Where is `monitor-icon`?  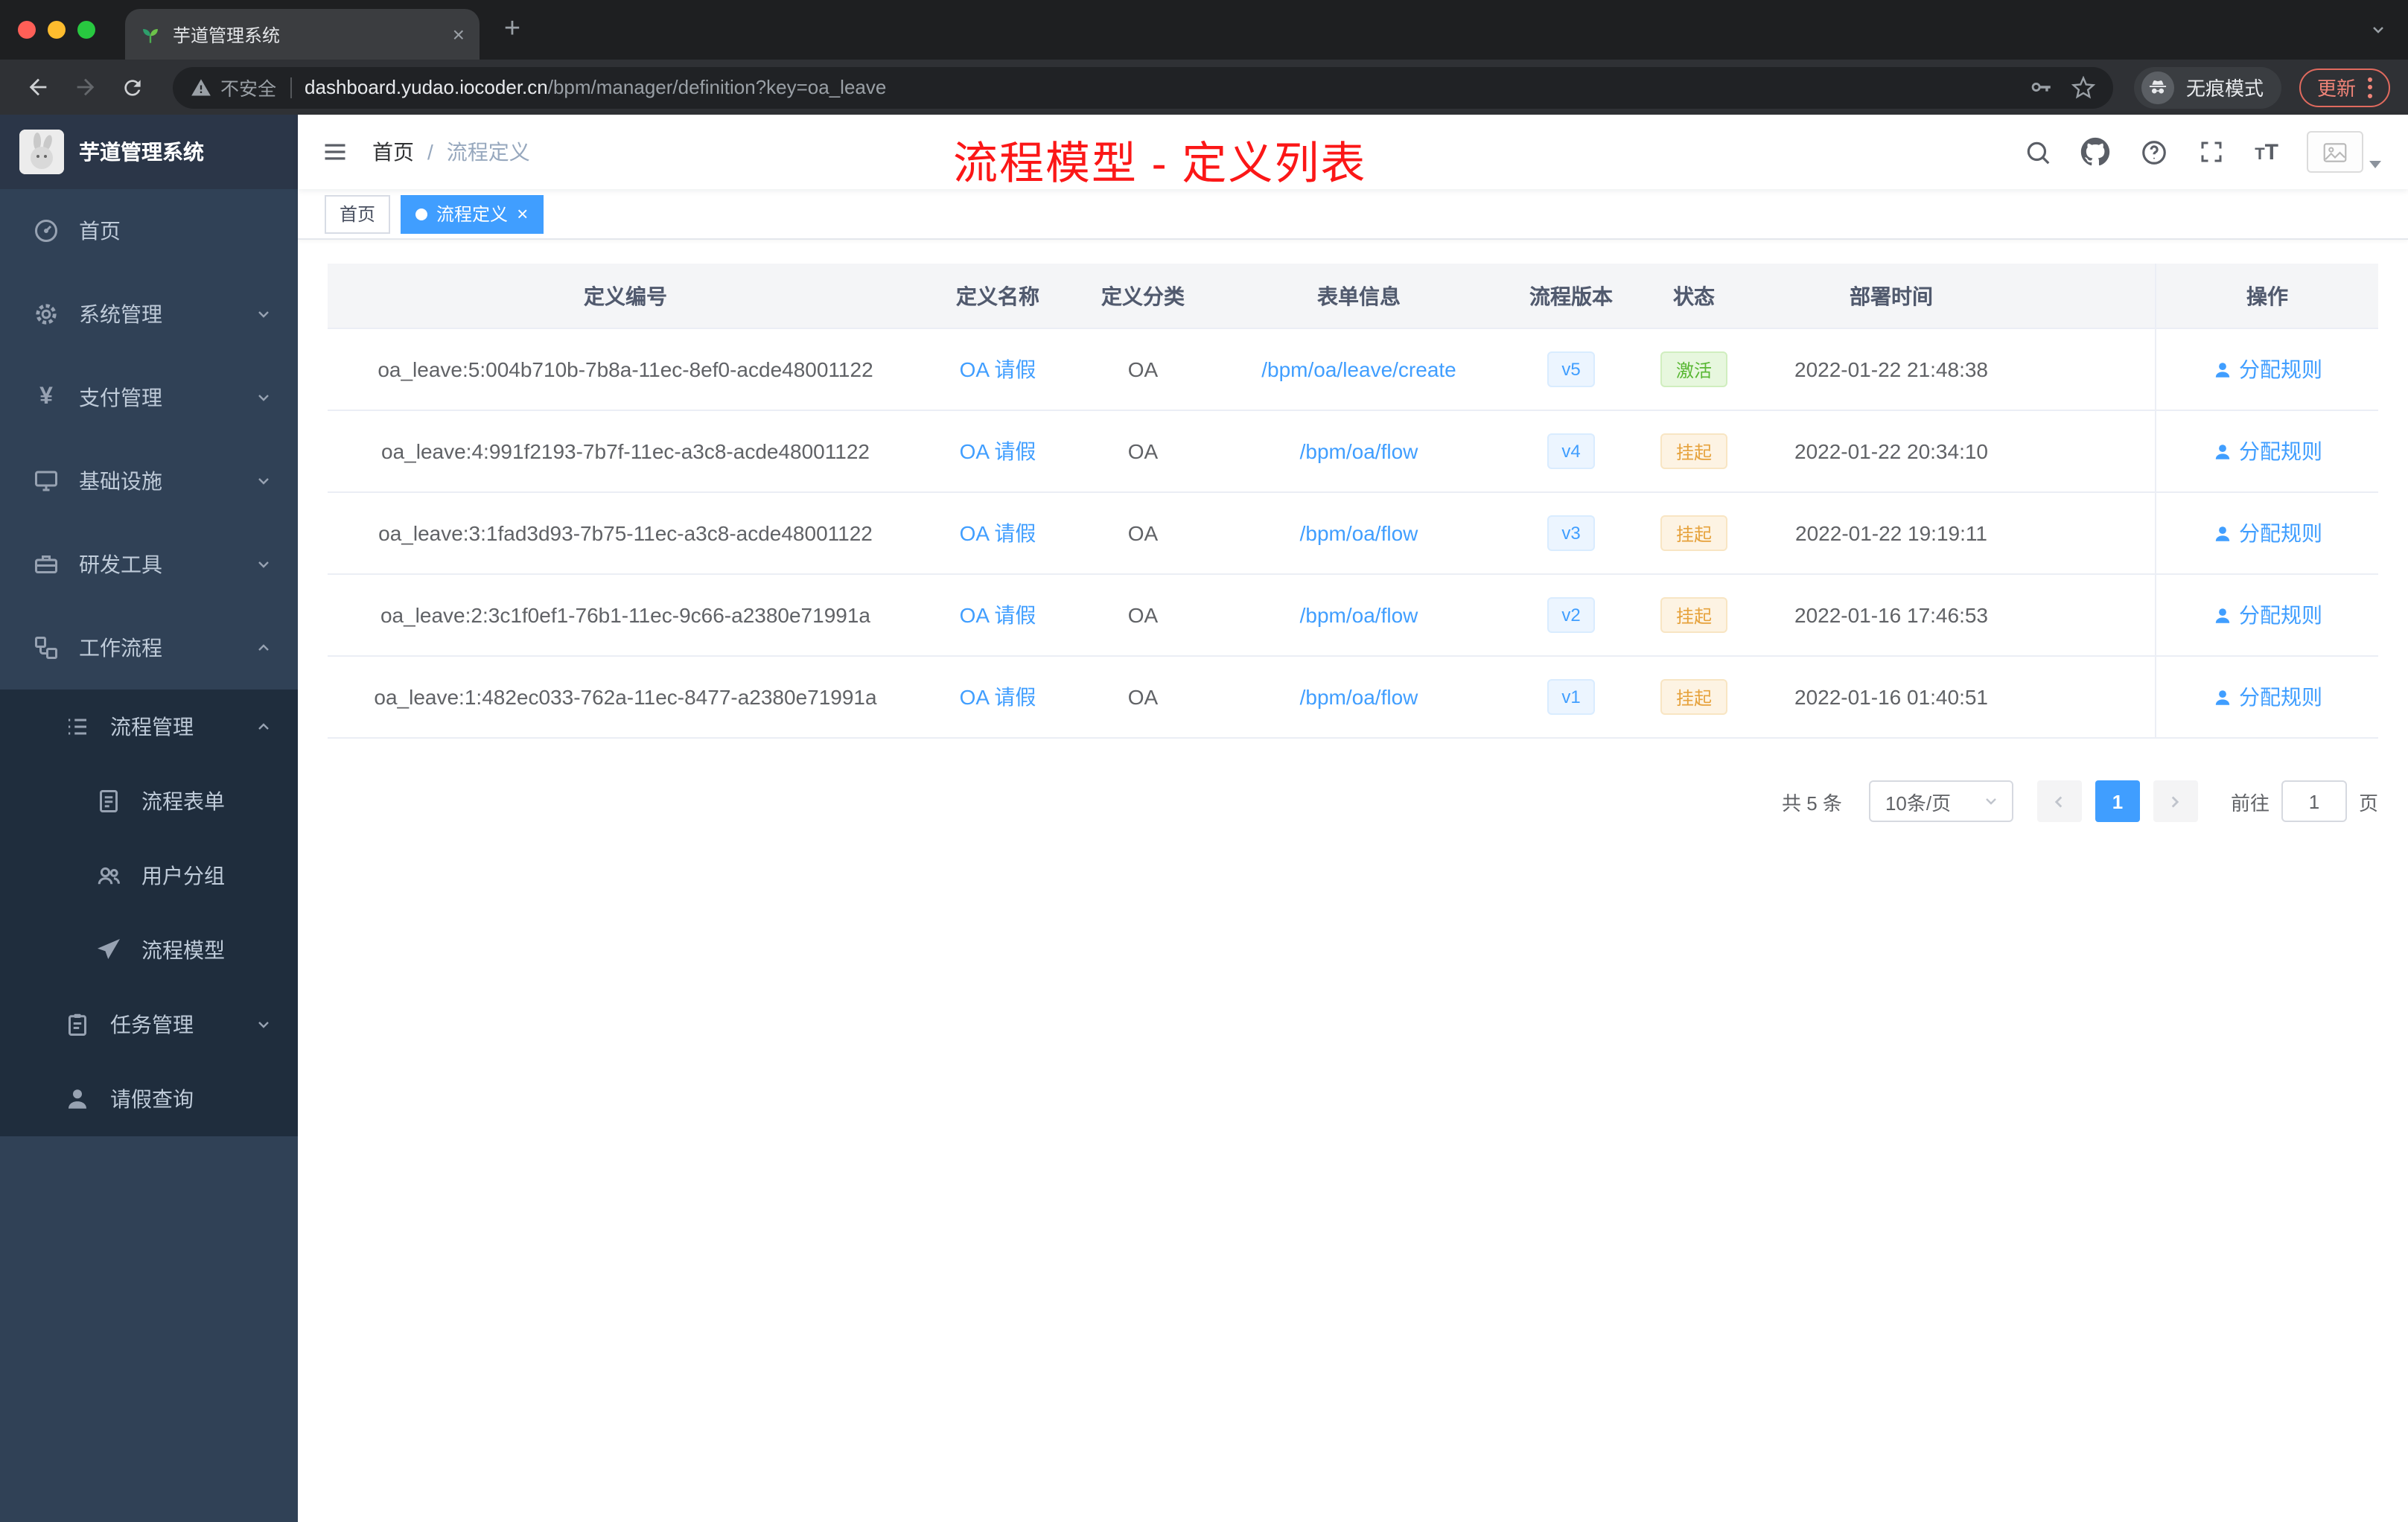
monitor-icon is located at coordinates (46, 481).